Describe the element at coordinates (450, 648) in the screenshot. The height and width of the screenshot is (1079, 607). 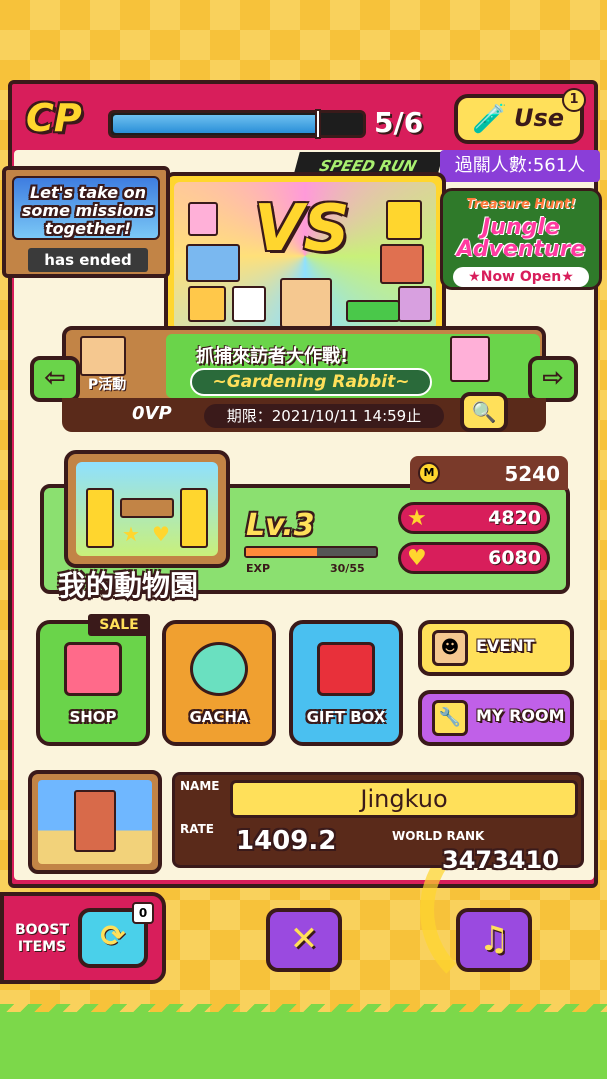
I see `robot-face-icon: ☻` at that location.